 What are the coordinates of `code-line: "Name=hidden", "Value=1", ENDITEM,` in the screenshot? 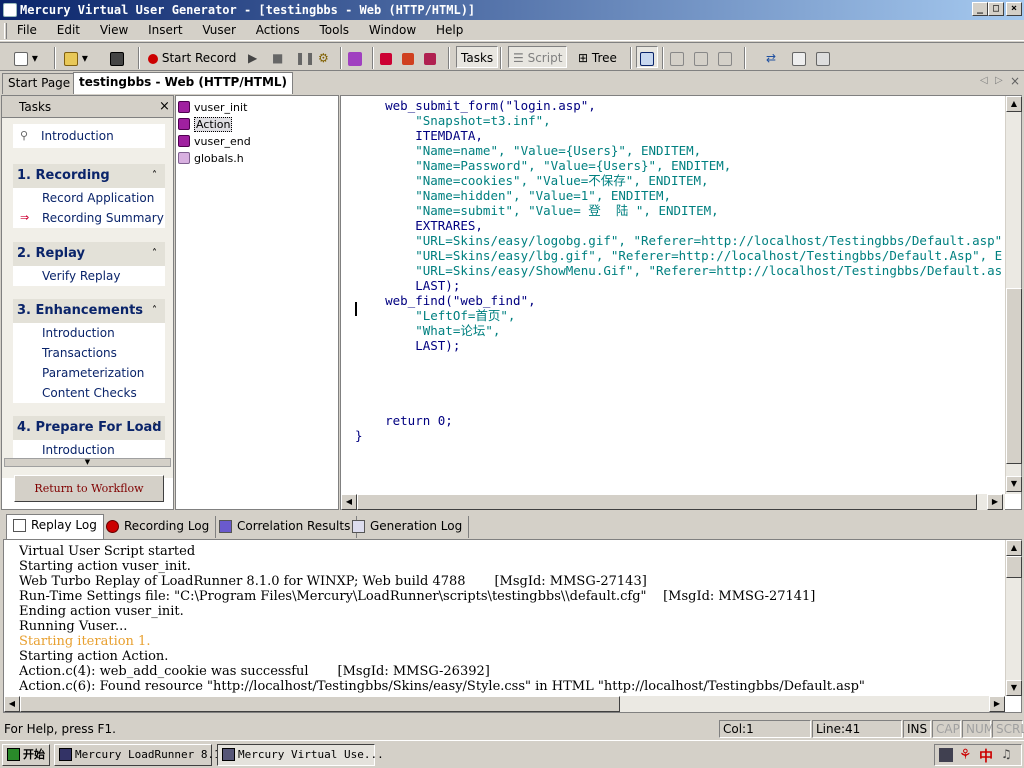 It's located at (679, 195).